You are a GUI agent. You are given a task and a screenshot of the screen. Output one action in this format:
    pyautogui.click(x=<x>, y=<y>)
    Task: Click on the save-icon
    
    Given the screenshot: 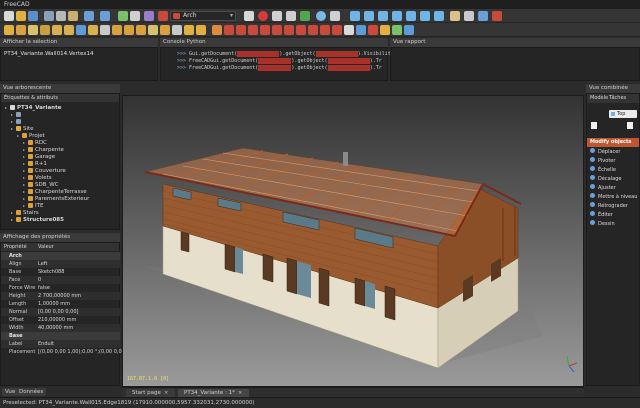 What is the action you would take?
    pyautogui.click(x=33, y=16)
    